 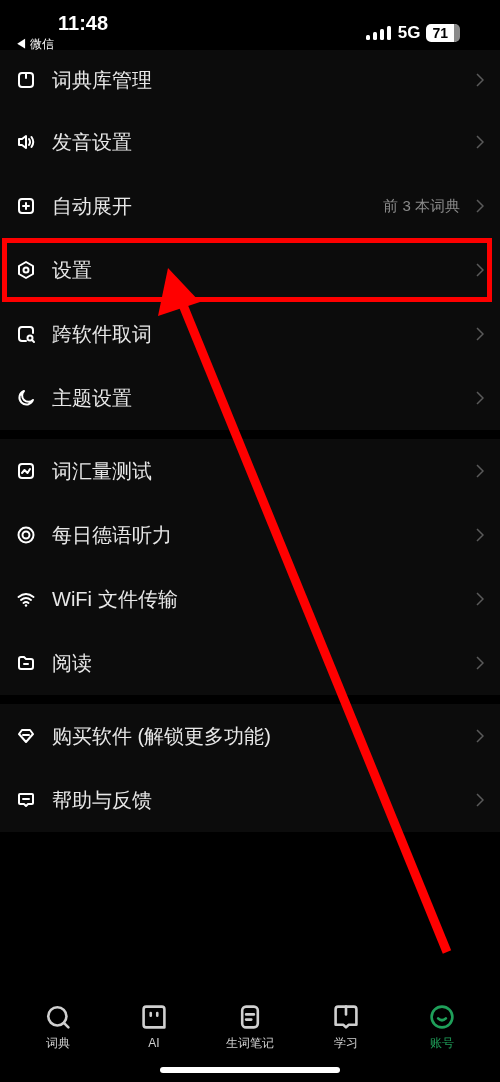 What do you see at coordinates (421, 205) in the screenshot?
I see `item-value: 前 3 本词典` at bounding box center [421, 205].